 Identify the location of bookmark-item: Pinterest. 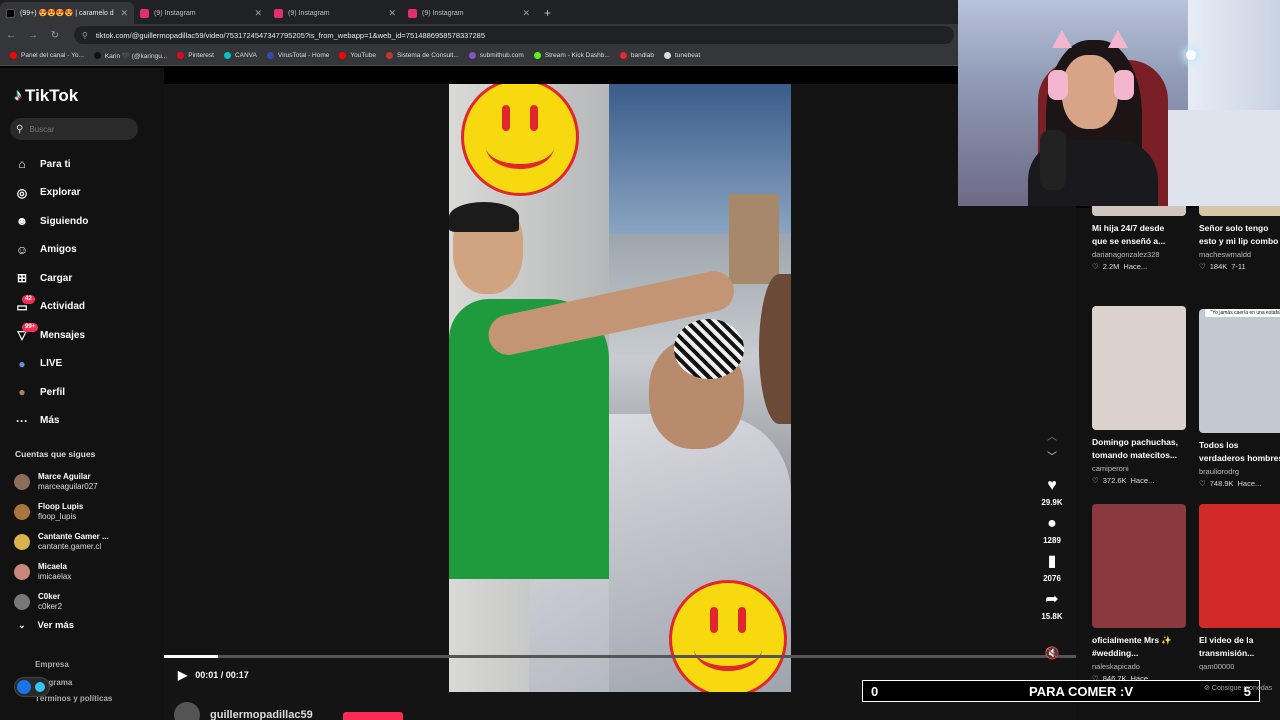
(195, 55).